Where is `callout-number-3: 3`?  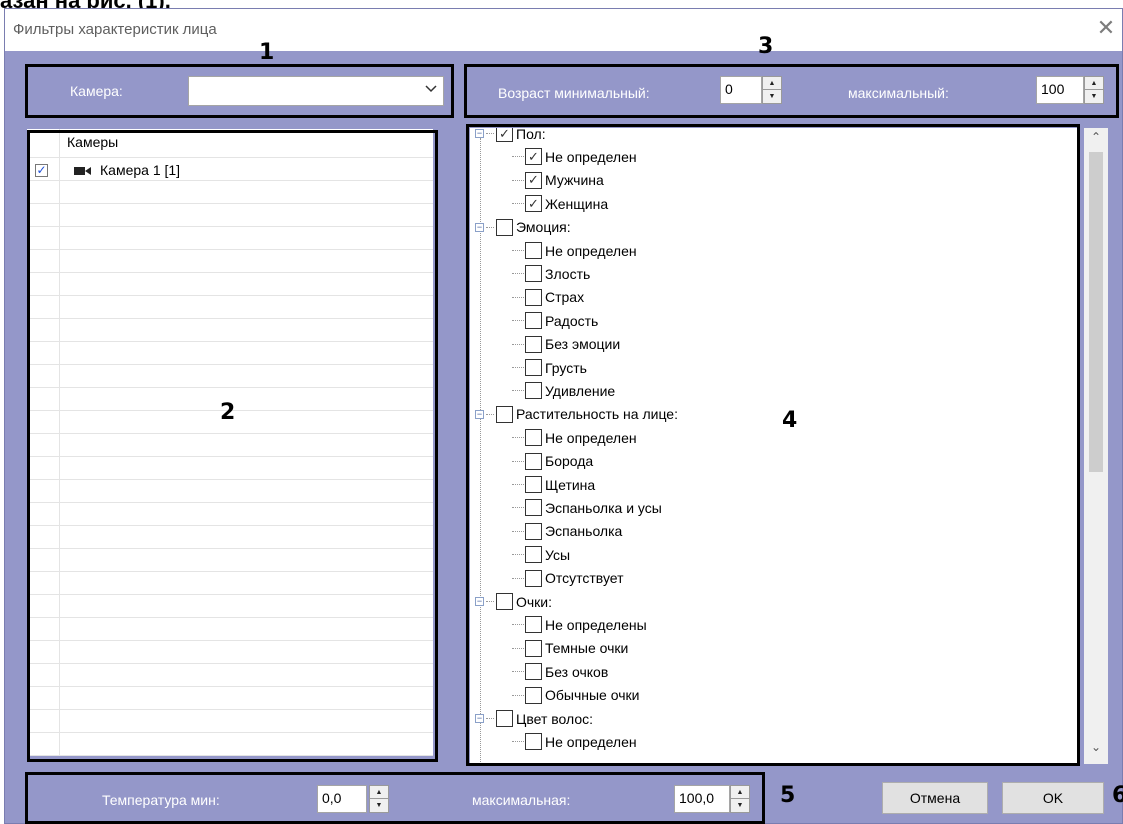 callout-number-3: 3 is located at coordinates (766, 46).